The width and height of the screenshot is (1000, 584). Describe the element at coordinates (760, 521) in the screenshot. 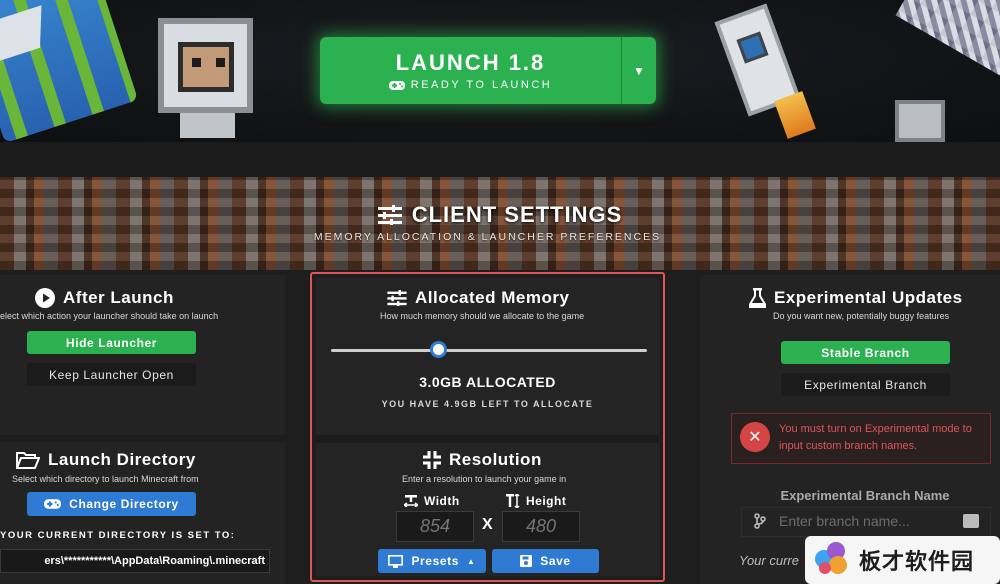

I see `git-branch-icon` at that location.